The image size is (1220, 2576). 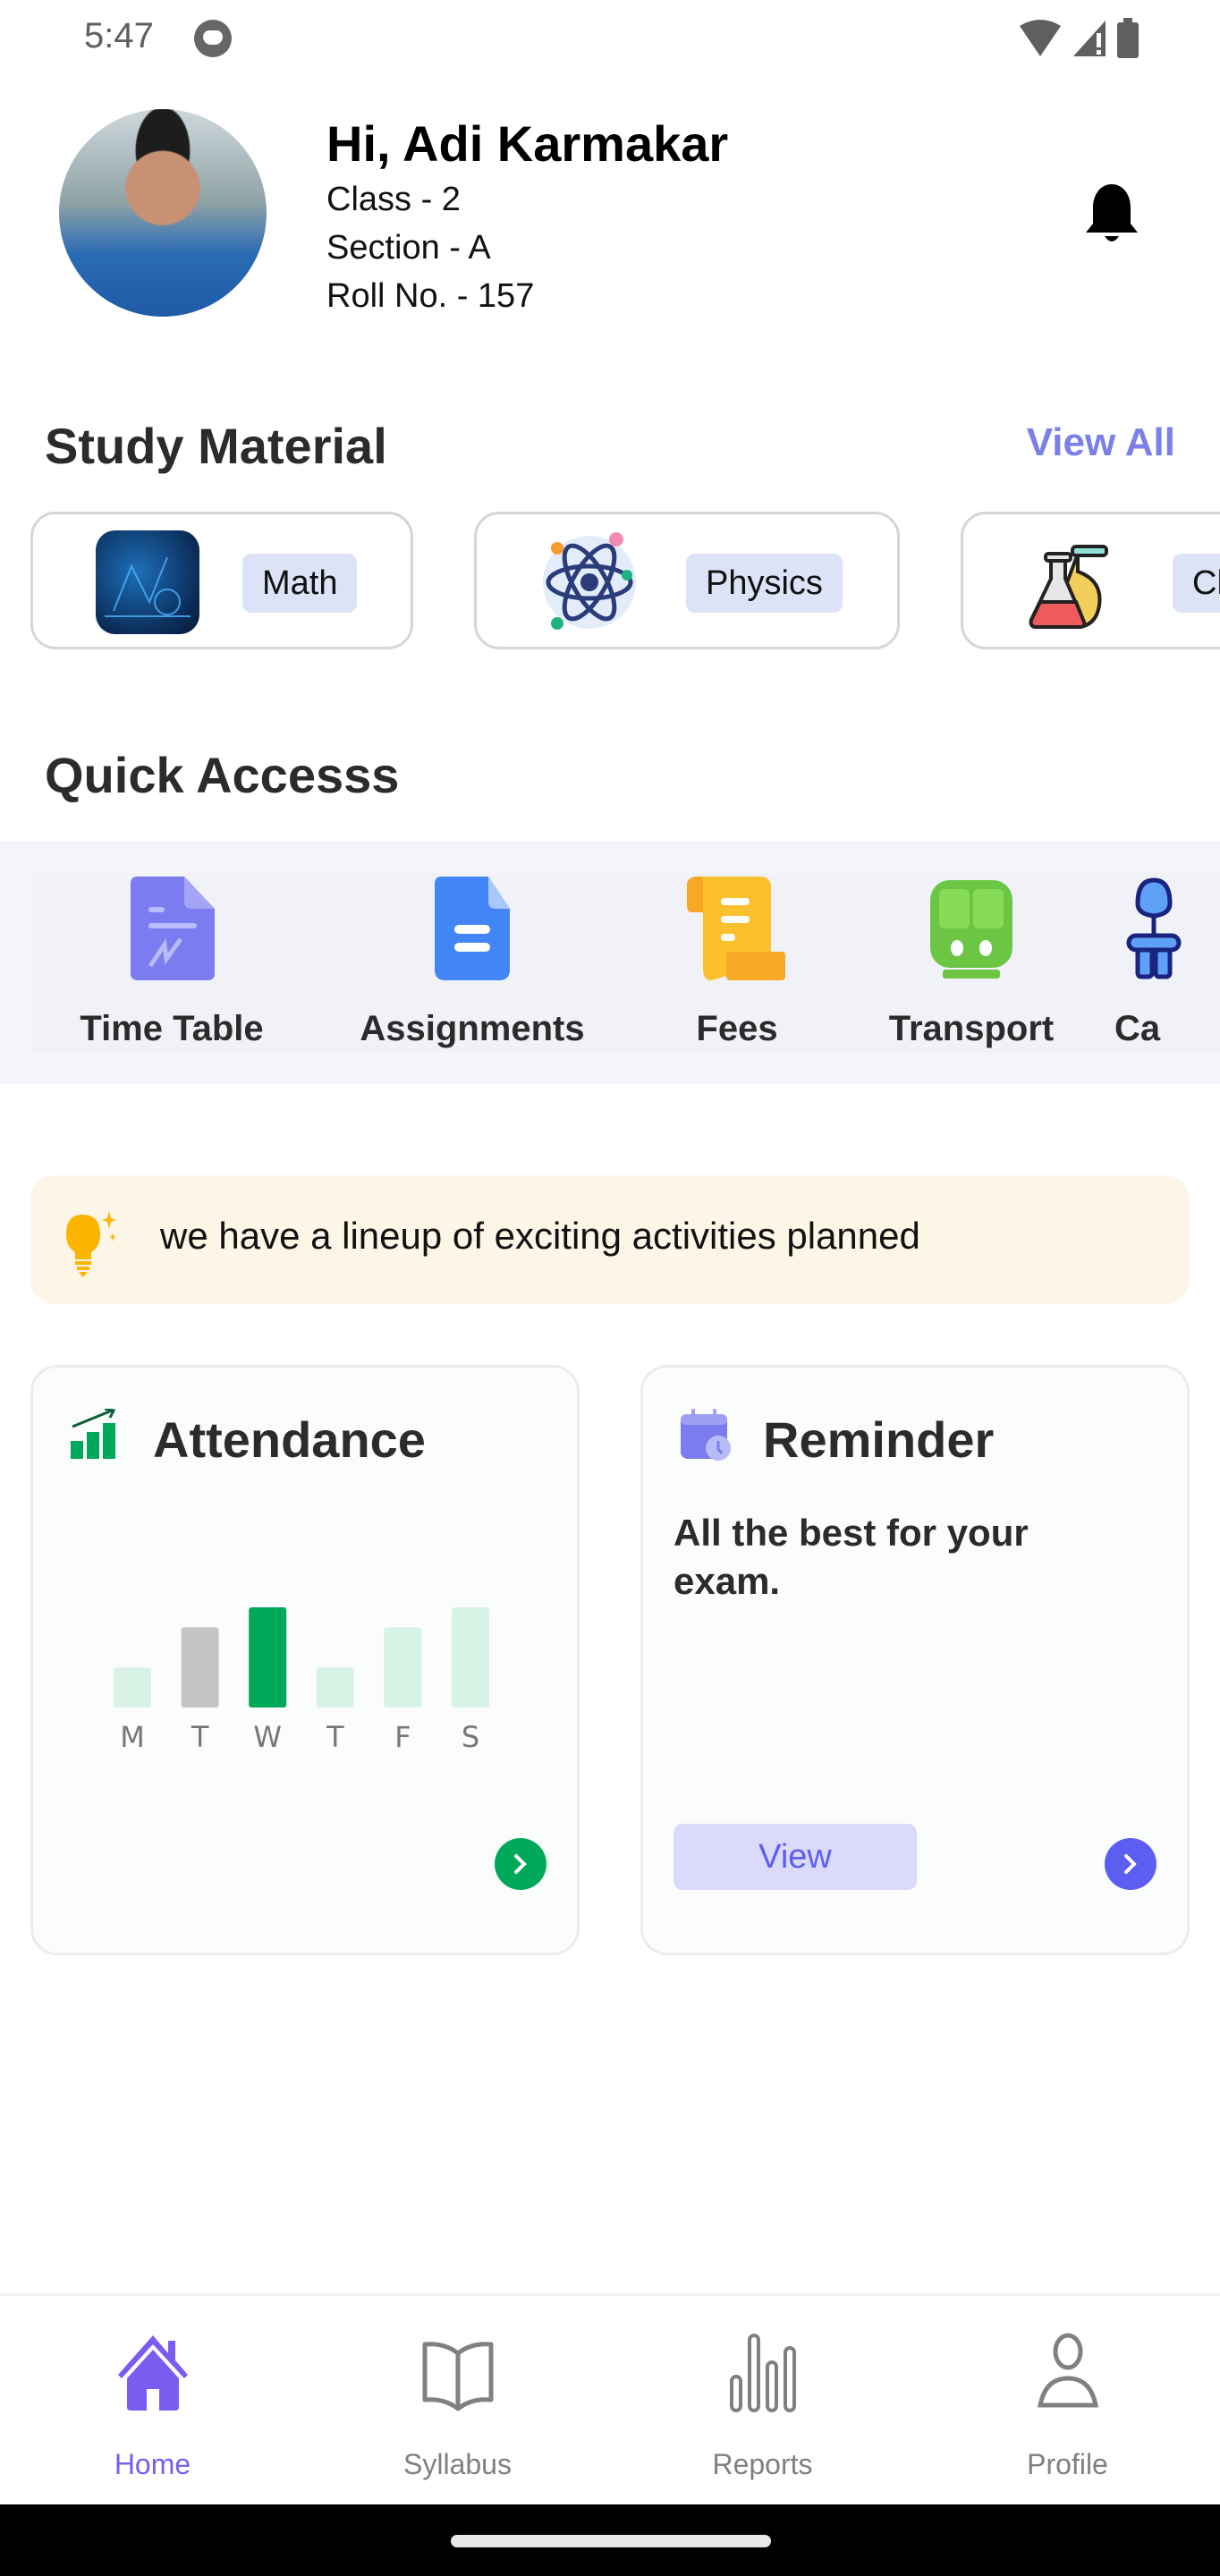 I want to click on quick-access-canteen: Ca, so click(x=1154, y=962).